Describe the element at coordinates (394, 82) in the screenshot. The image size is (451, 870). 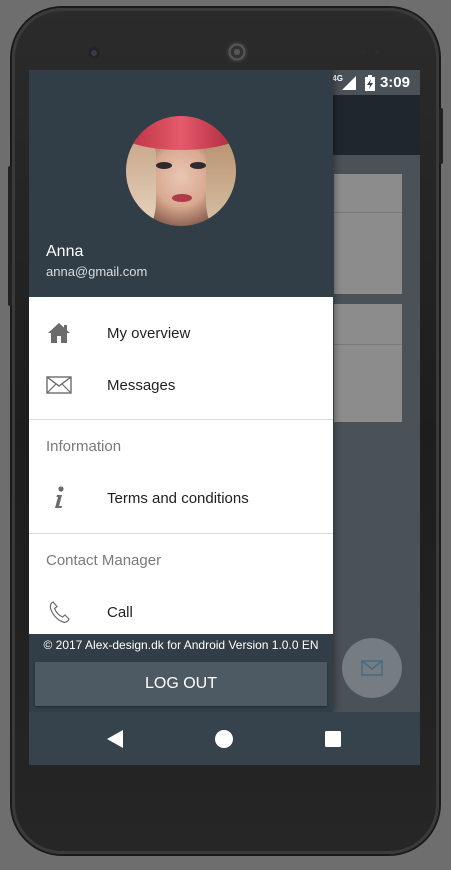
I see `clock: 3:09` at that location.